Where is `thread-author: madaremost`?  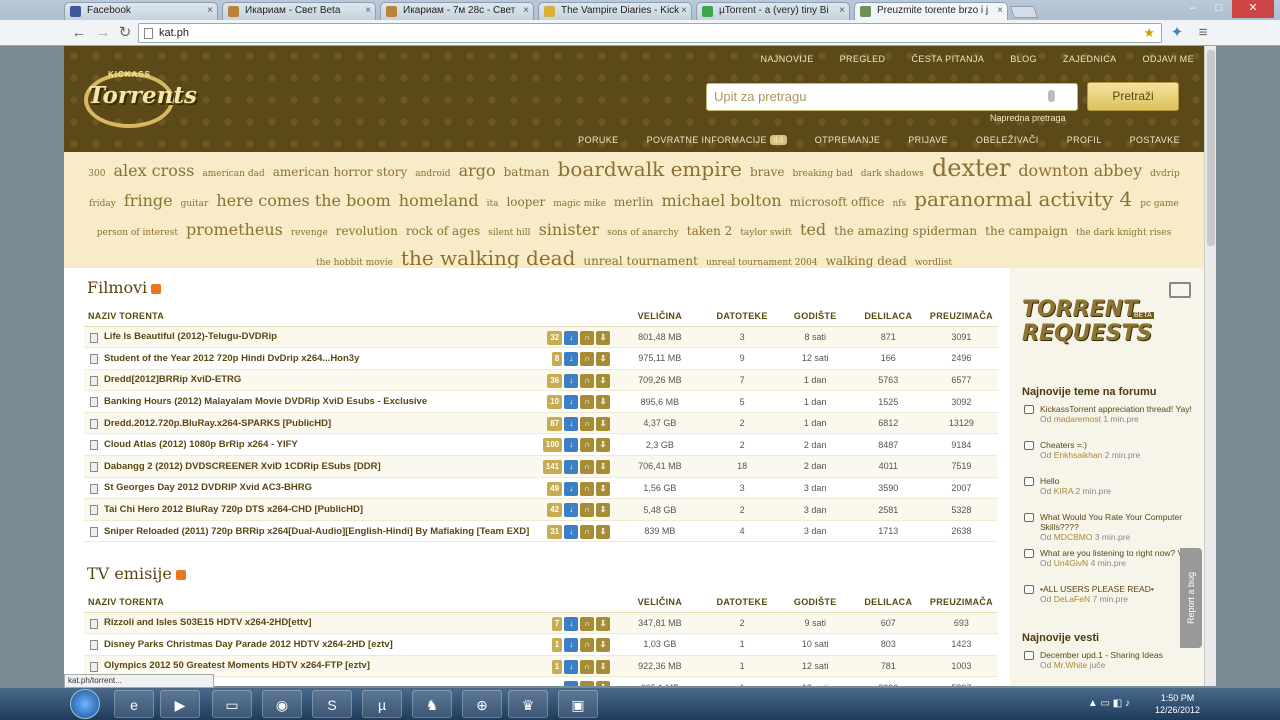 thread-author: madaremost is located at coordinates (1077, 419).